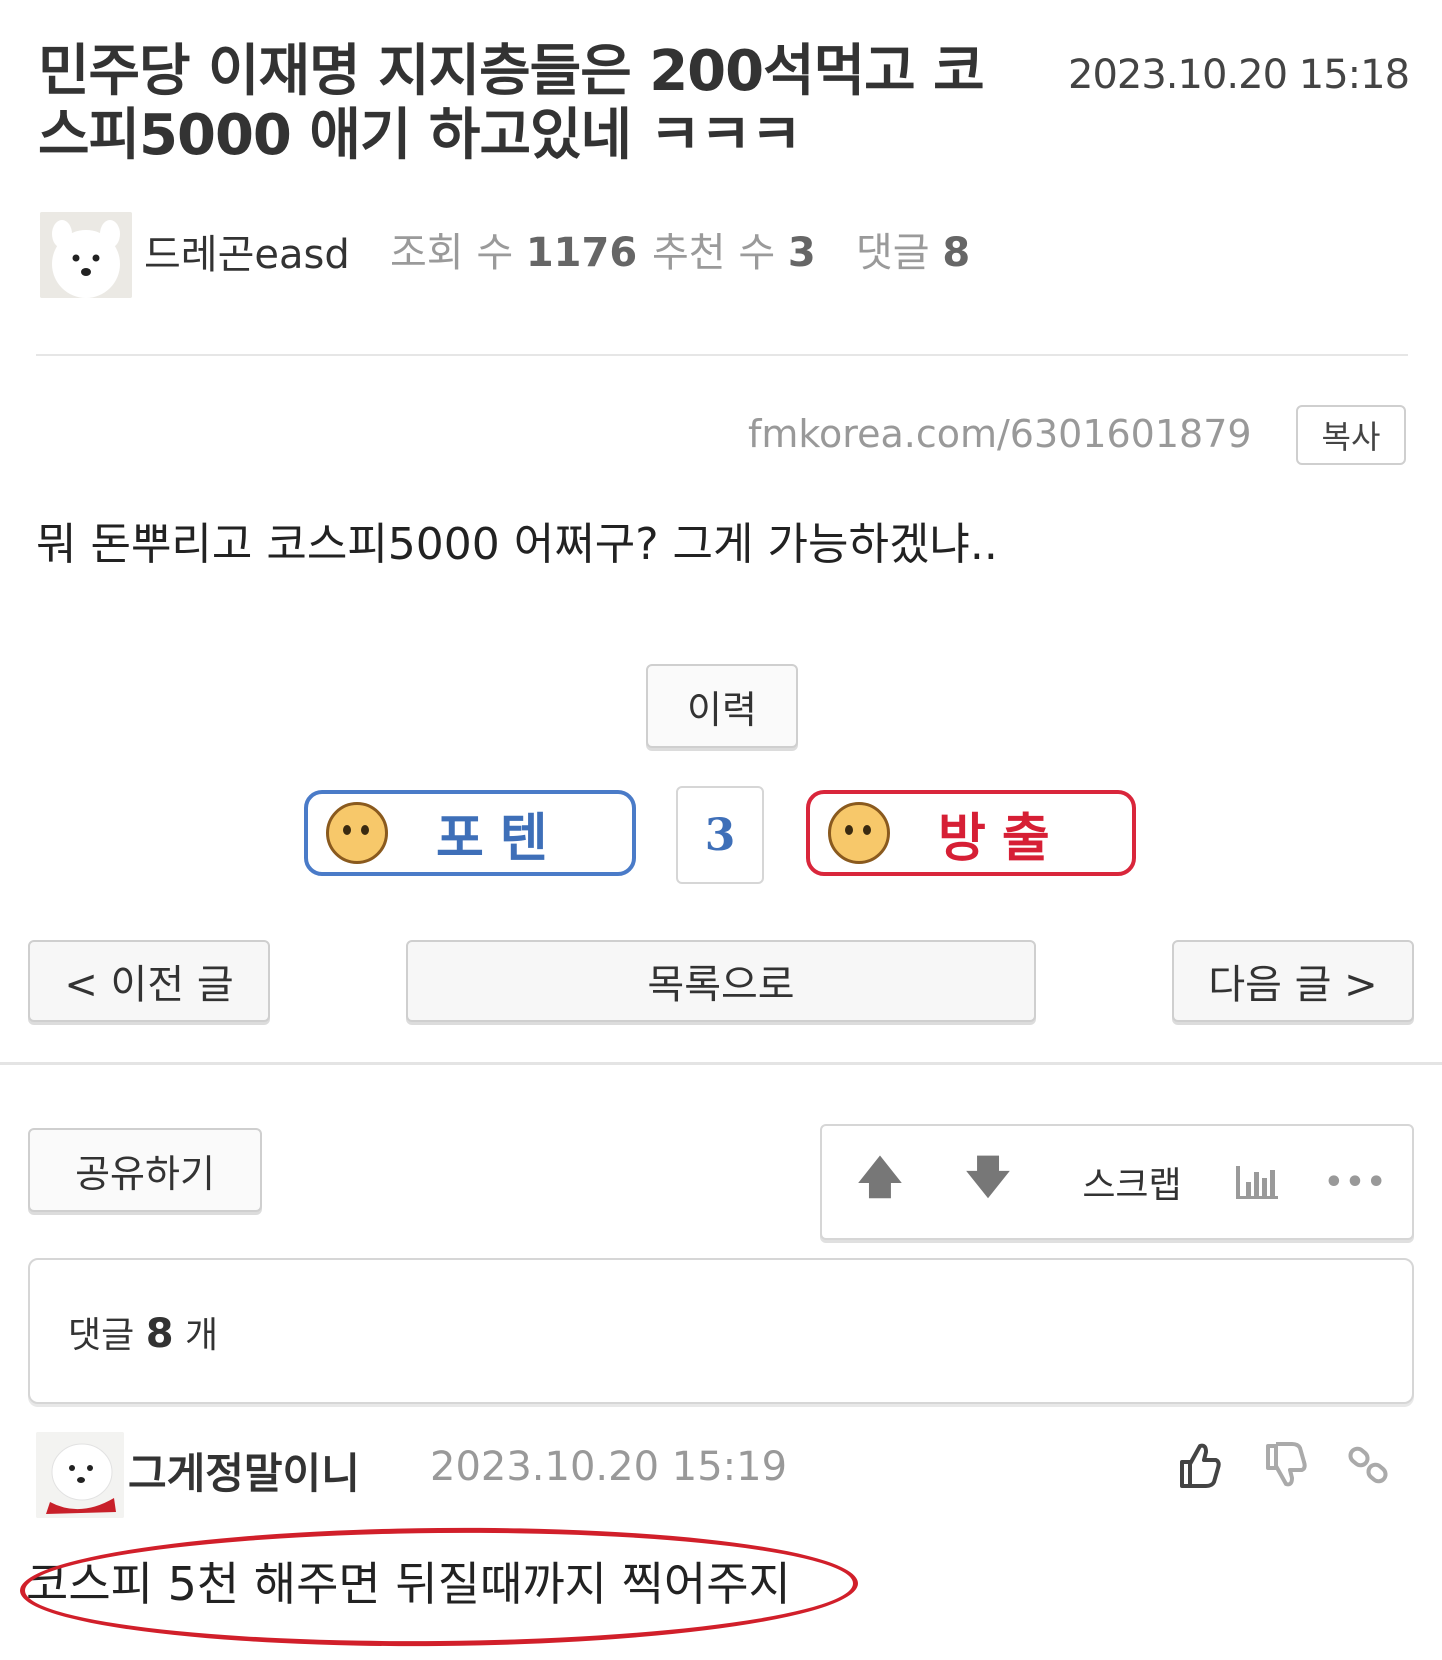  I want to click on comments-stat: 댓글 8, so click(913, 249).